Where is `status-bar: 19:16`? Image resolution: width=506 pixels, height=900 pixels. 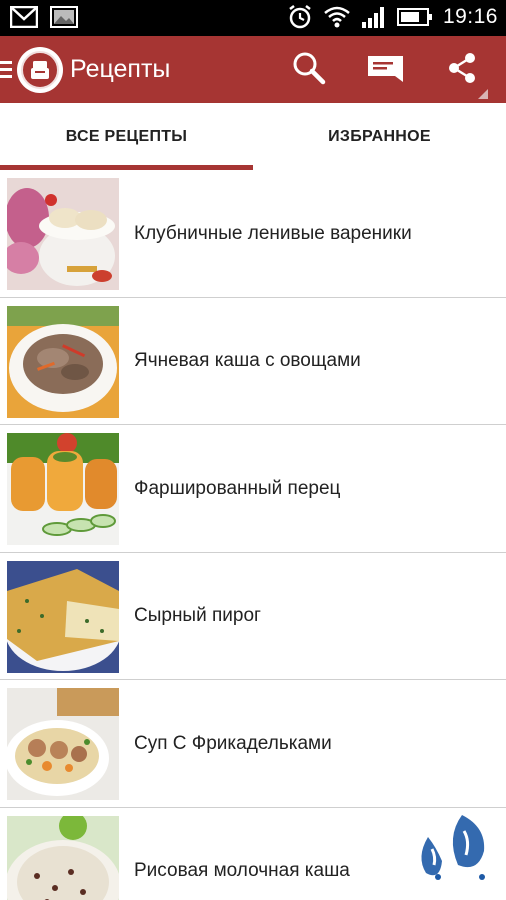
status-bar: 19:16 is located at coordinates (253, 18).